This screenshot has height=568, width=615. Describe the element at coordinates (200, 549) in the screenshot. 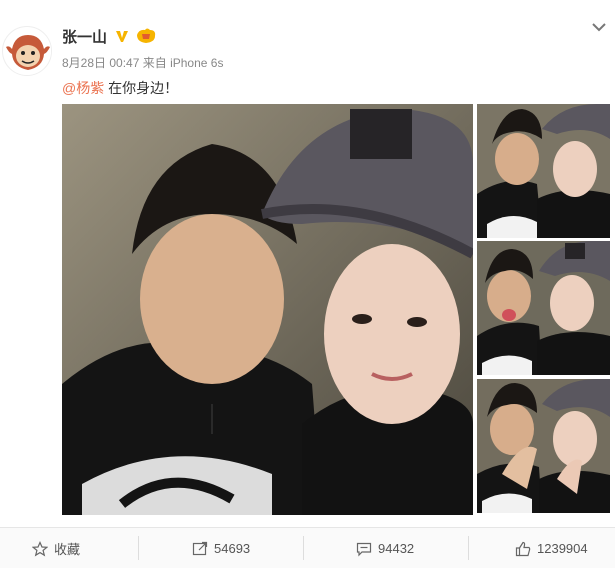

I see `repost-icon` at that location.